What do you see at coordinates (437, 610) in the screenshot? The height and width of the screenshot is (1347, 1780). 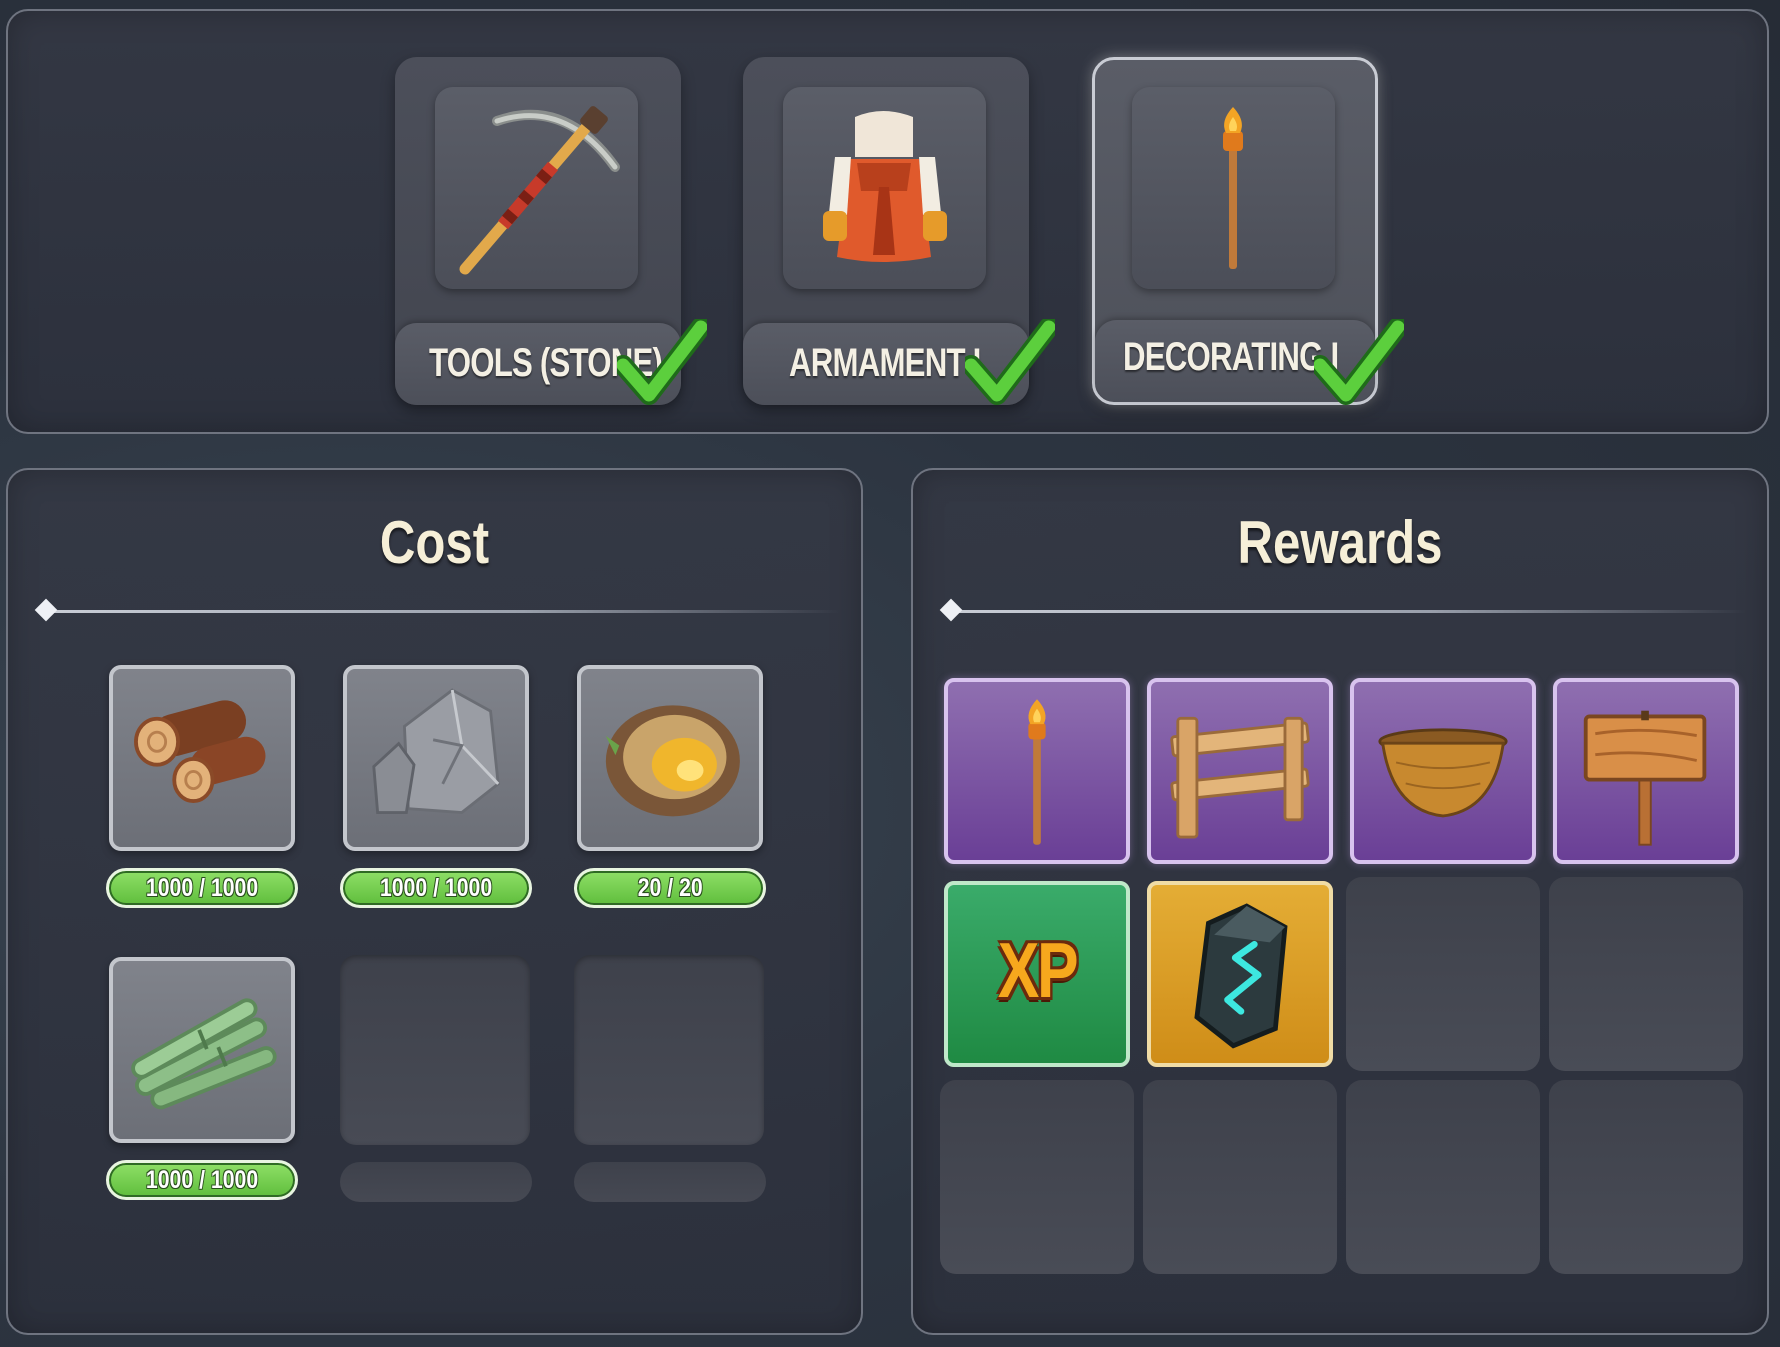 I see `cost-divider` at bounding box center [437, 610].